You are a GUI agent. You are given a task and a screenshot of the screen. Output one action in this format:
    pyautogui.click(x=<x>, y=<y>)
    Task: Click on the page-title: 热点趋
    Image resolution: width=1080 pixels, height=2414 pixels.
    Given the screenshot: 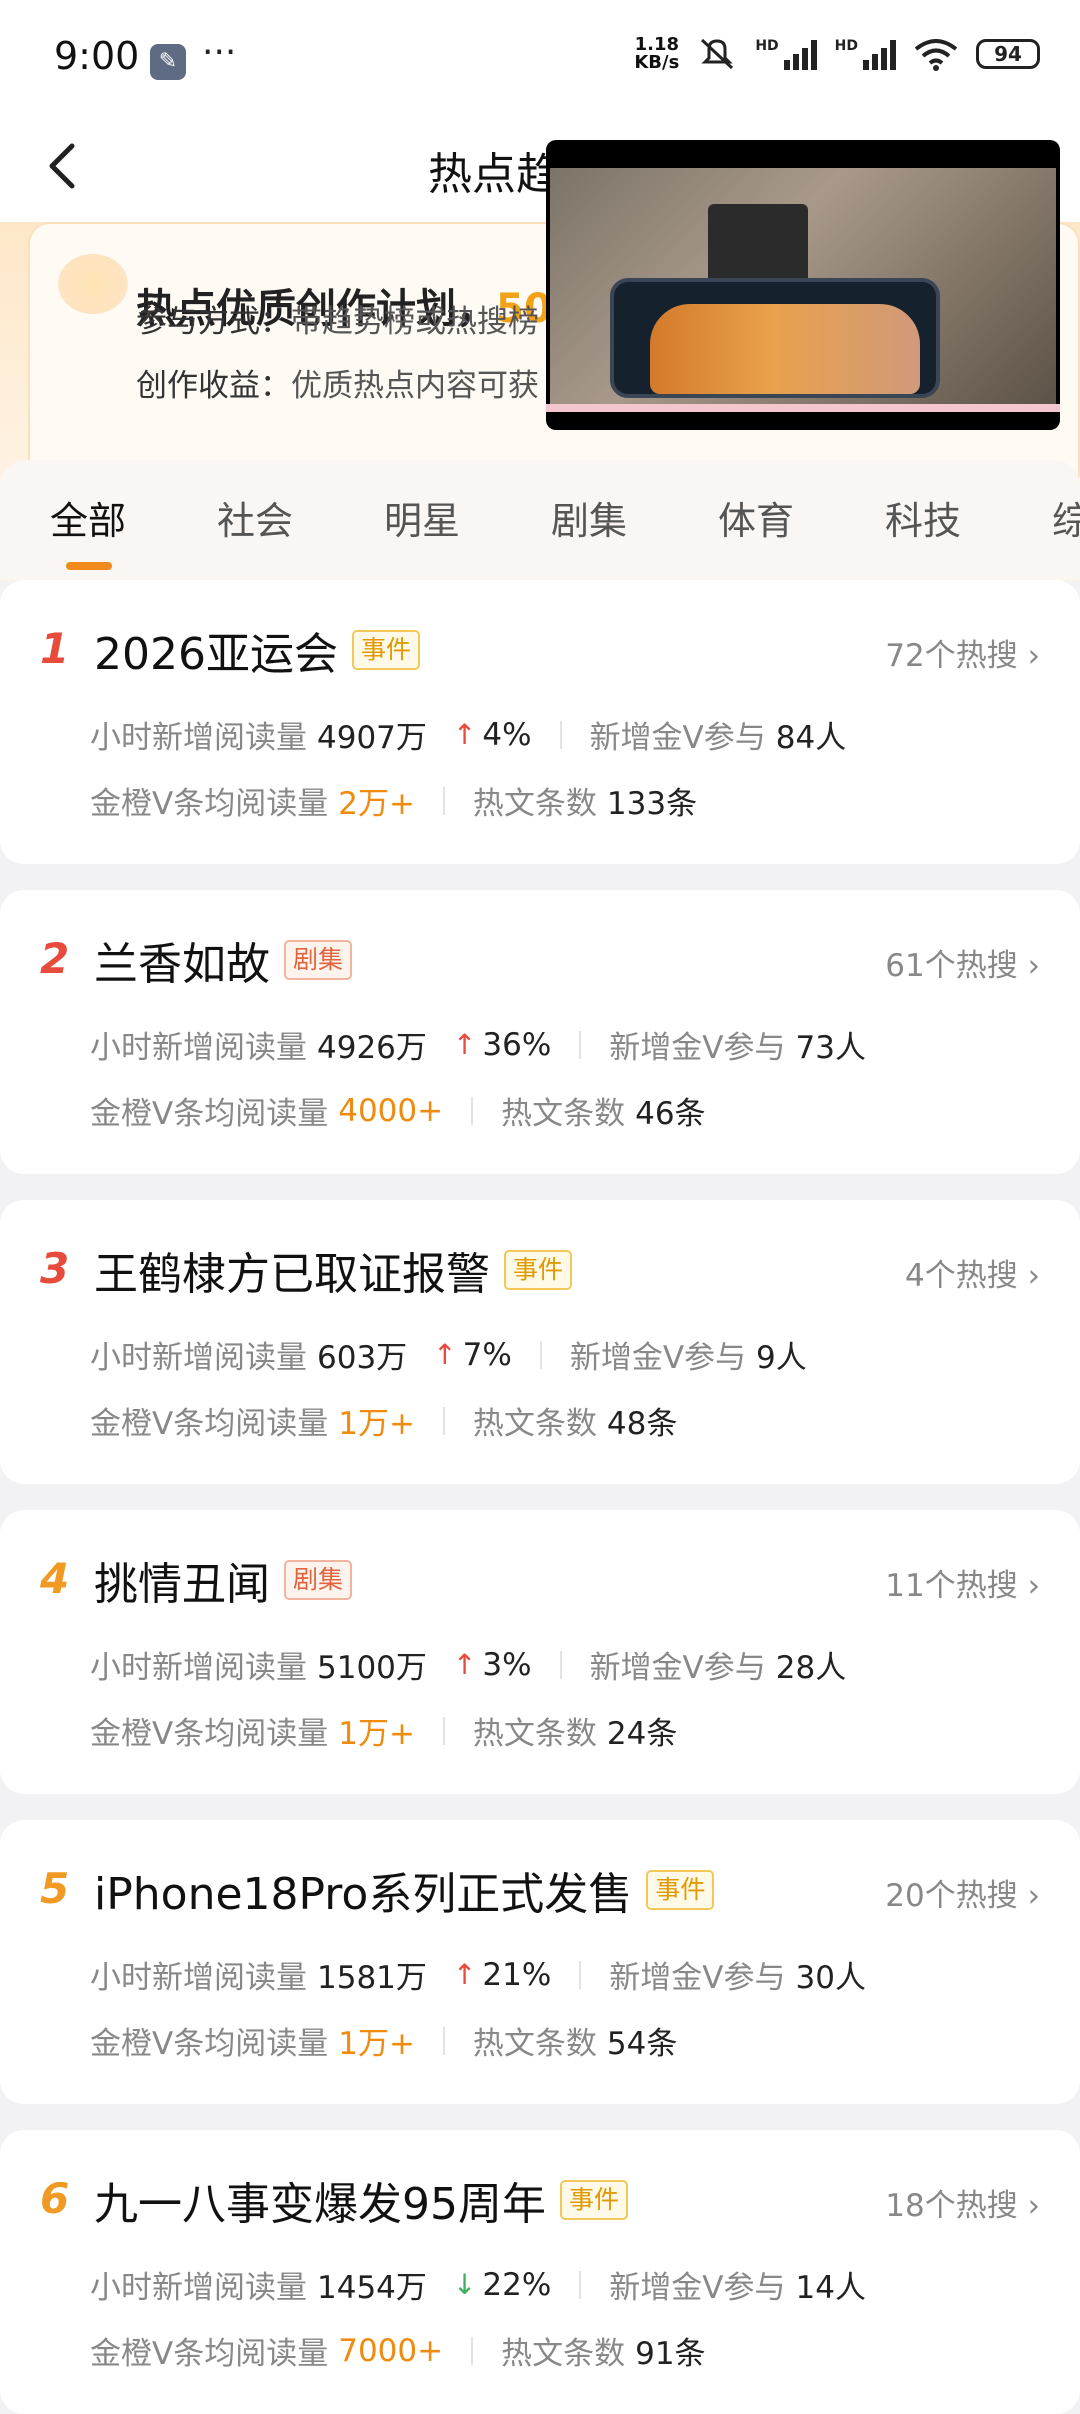 What is the action you would take?
    pyautogui.click(x=494, y=174)
    